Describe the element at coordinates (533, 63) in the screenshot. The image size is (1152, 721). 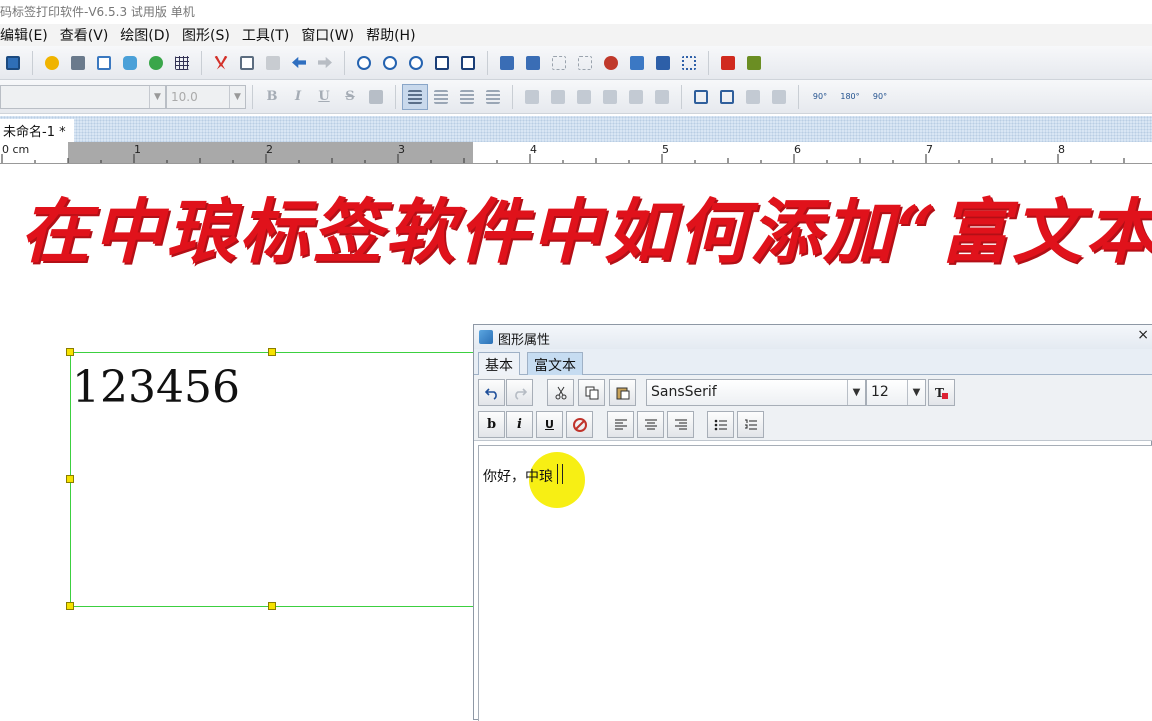
I see `send-back-icon` at that location.